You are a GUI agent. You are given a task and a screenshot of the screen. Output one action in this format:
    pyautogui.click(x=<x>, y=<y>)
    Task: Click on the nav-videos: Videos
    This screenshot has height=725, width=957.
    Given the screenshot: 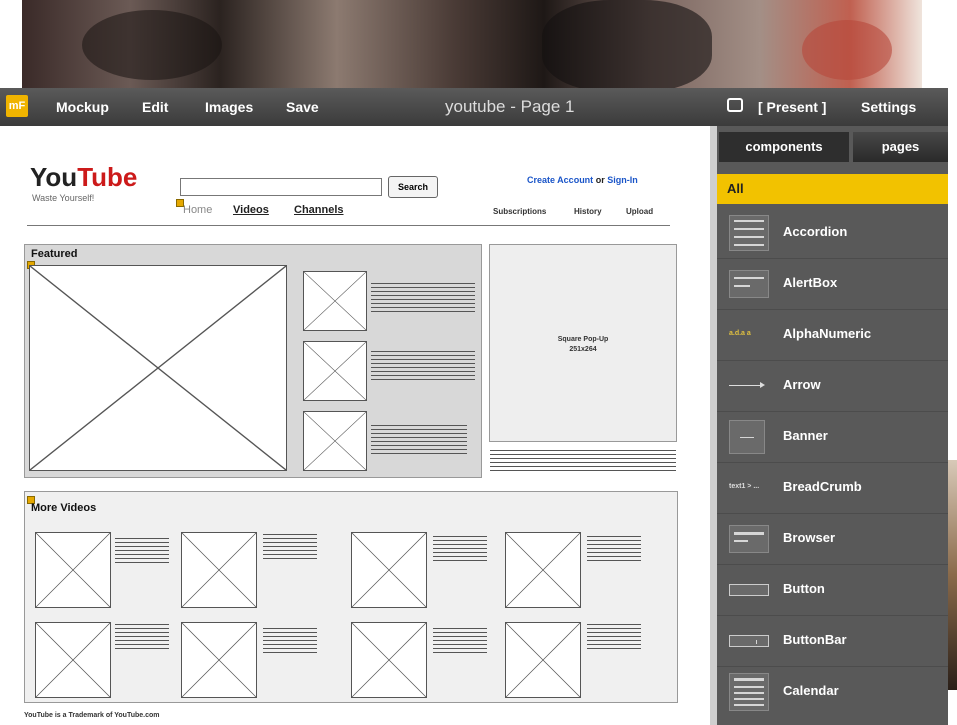 What is the action you would take?
    pyautogui.click(x=251, y=210)
    